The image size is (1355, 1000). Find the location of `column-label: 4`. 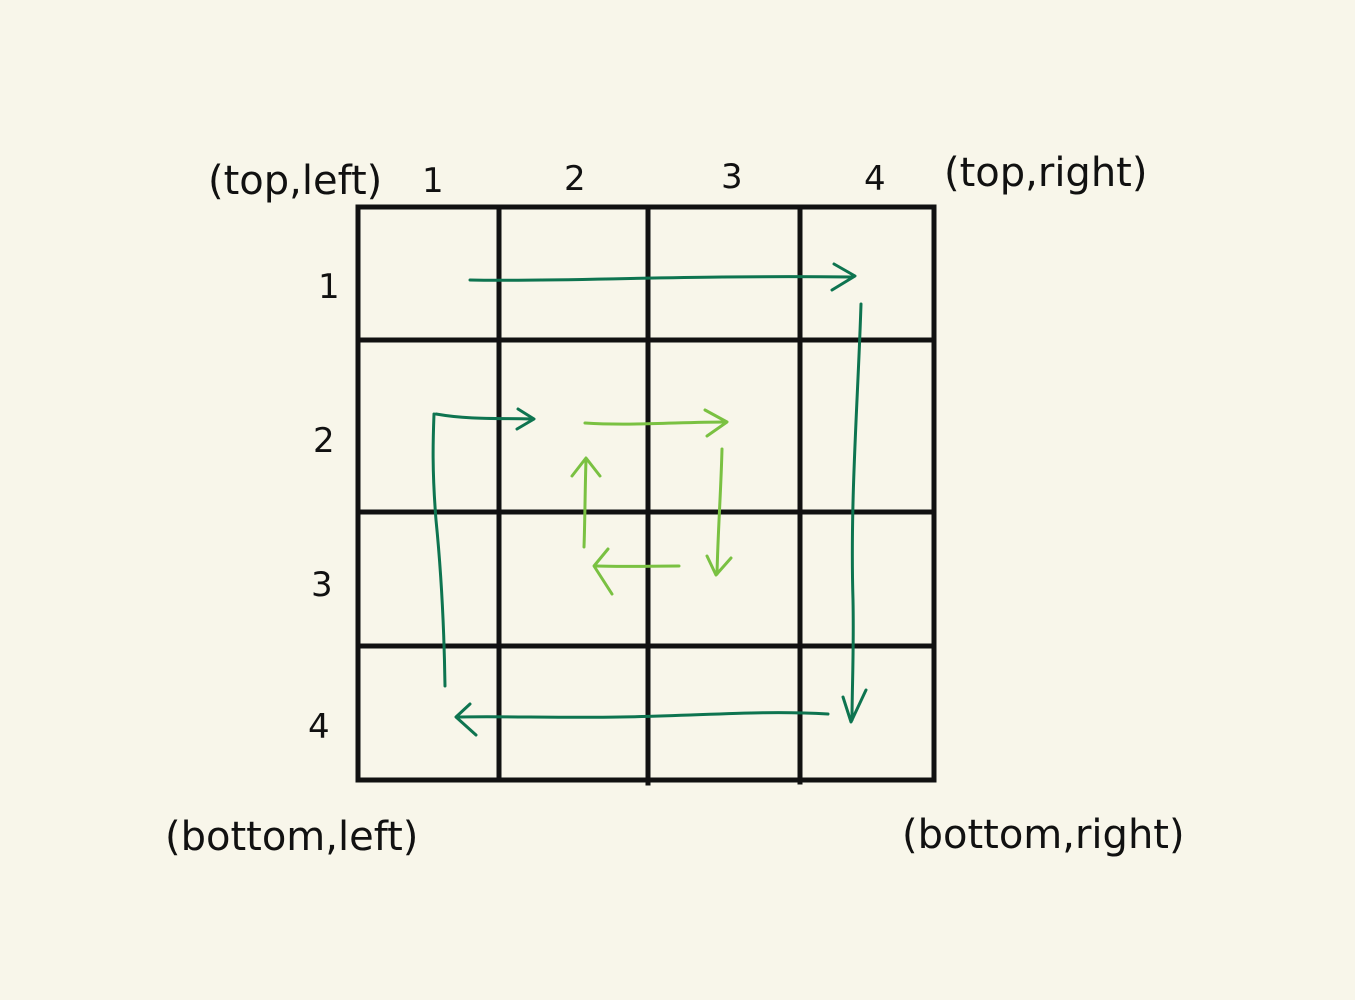

column-label: 4 is located at coordinates (875, 179).